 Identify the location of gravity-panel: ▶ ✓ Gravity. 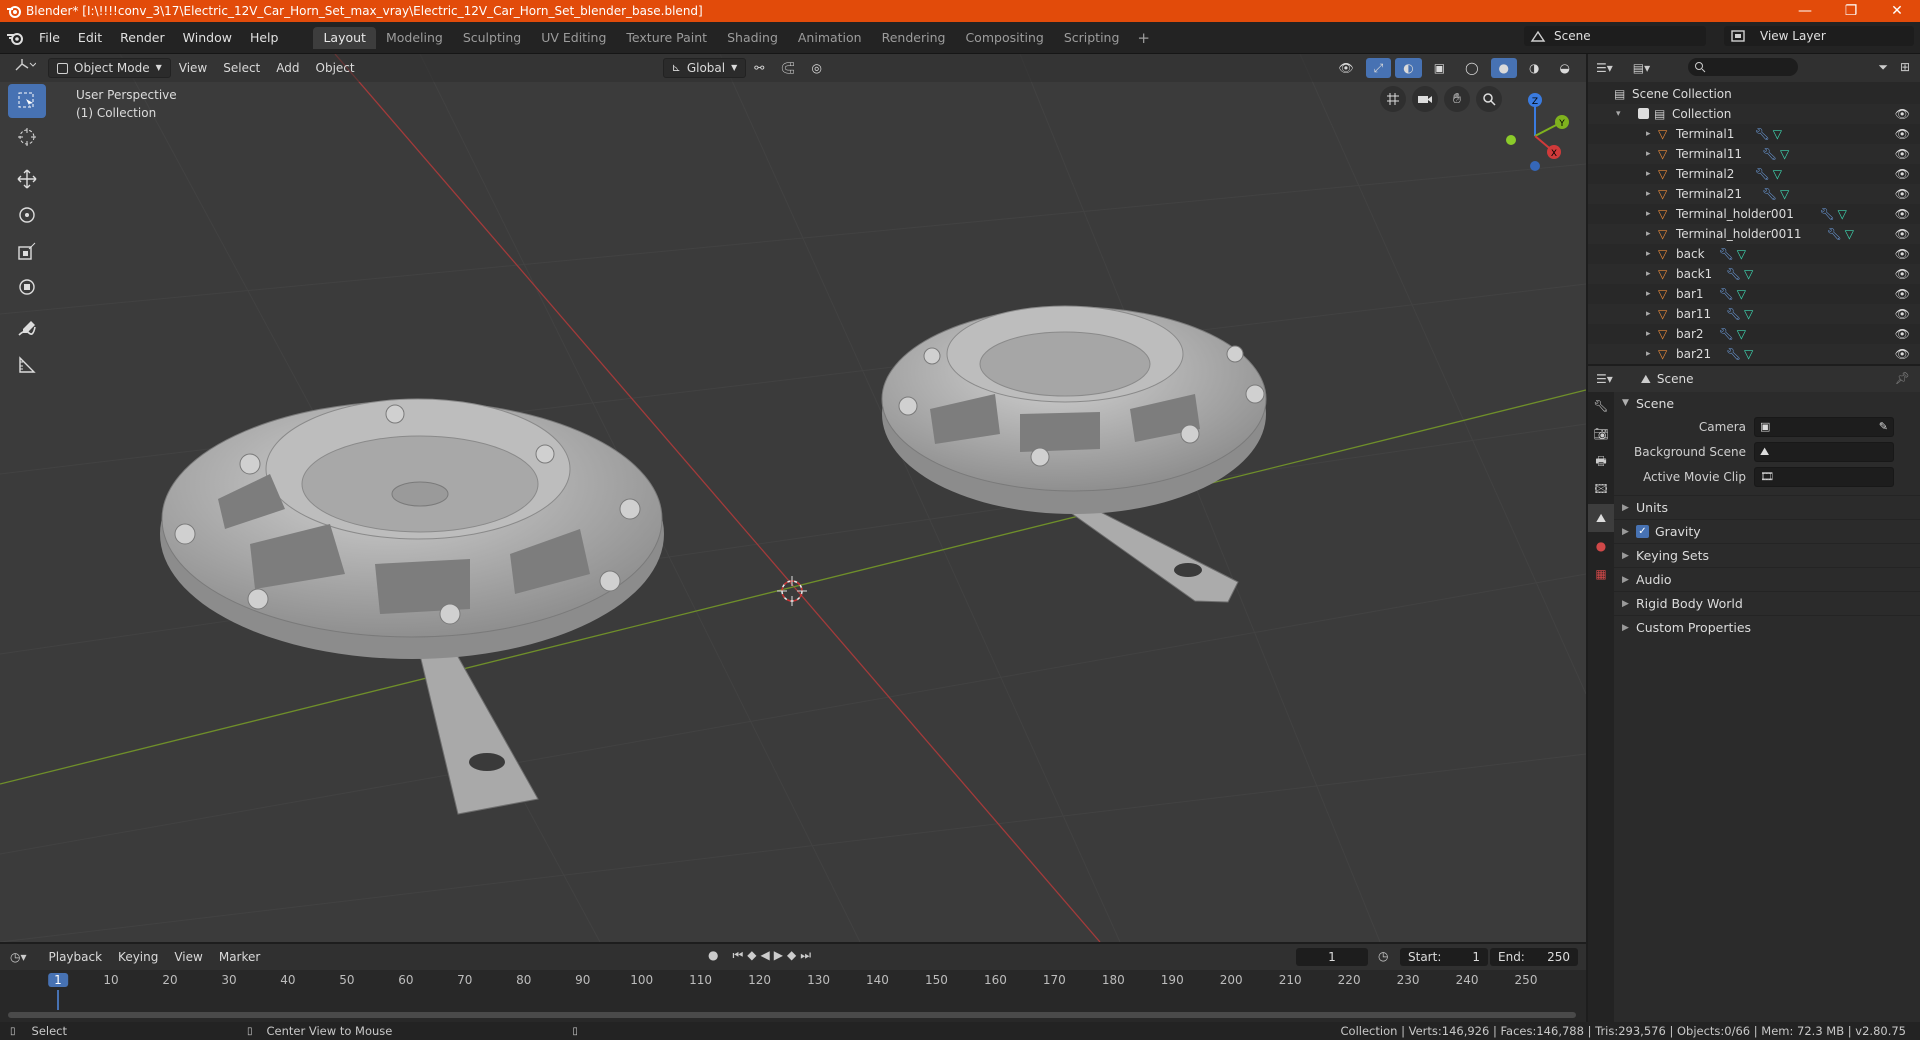
(1767, 531).